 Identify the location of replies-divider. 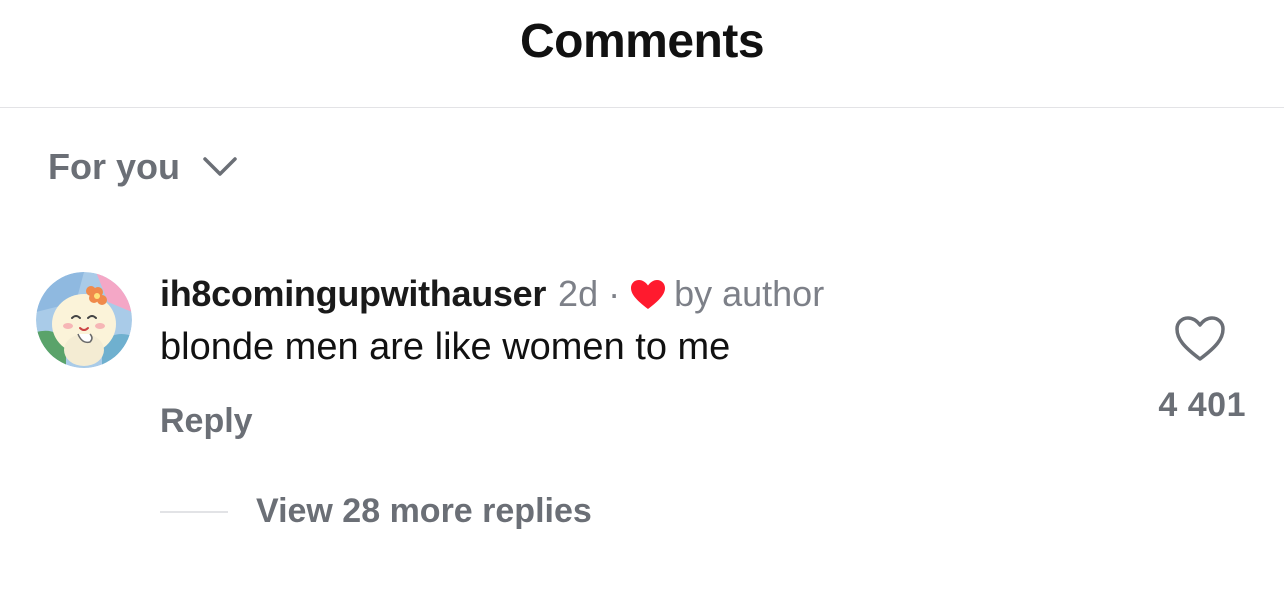
(194, 511).